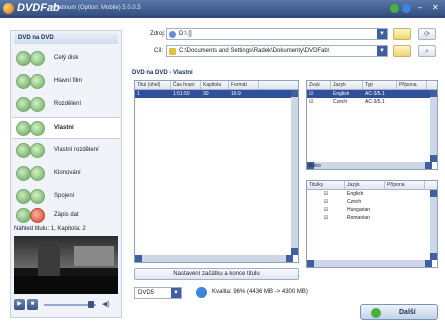  I want to click on target-search-button: ⌕, so click(427, 51).